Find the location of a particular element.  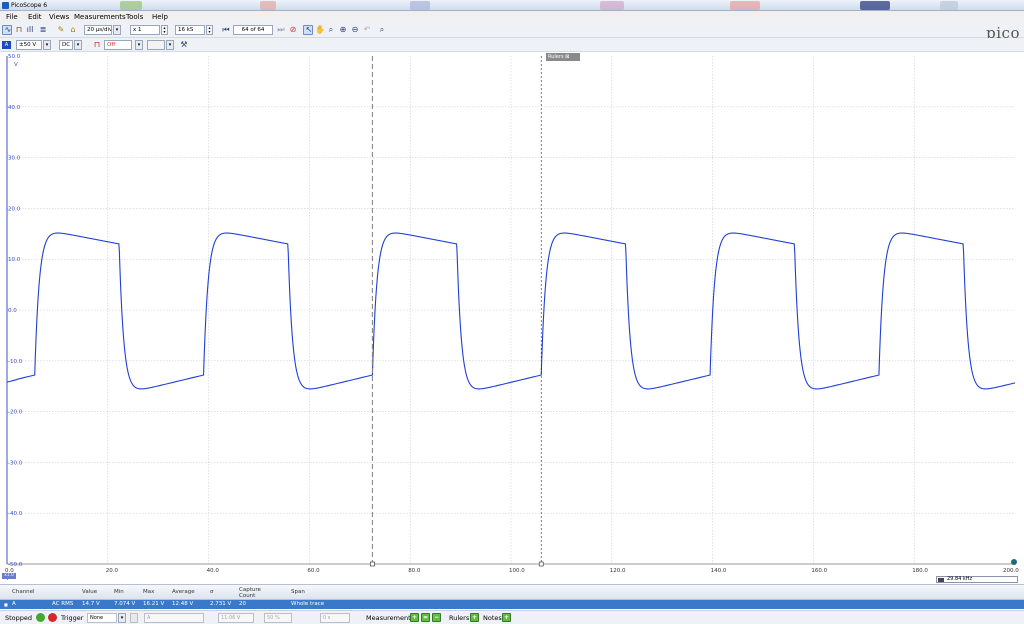

header-span: Span is located at coordinates (298, 592).